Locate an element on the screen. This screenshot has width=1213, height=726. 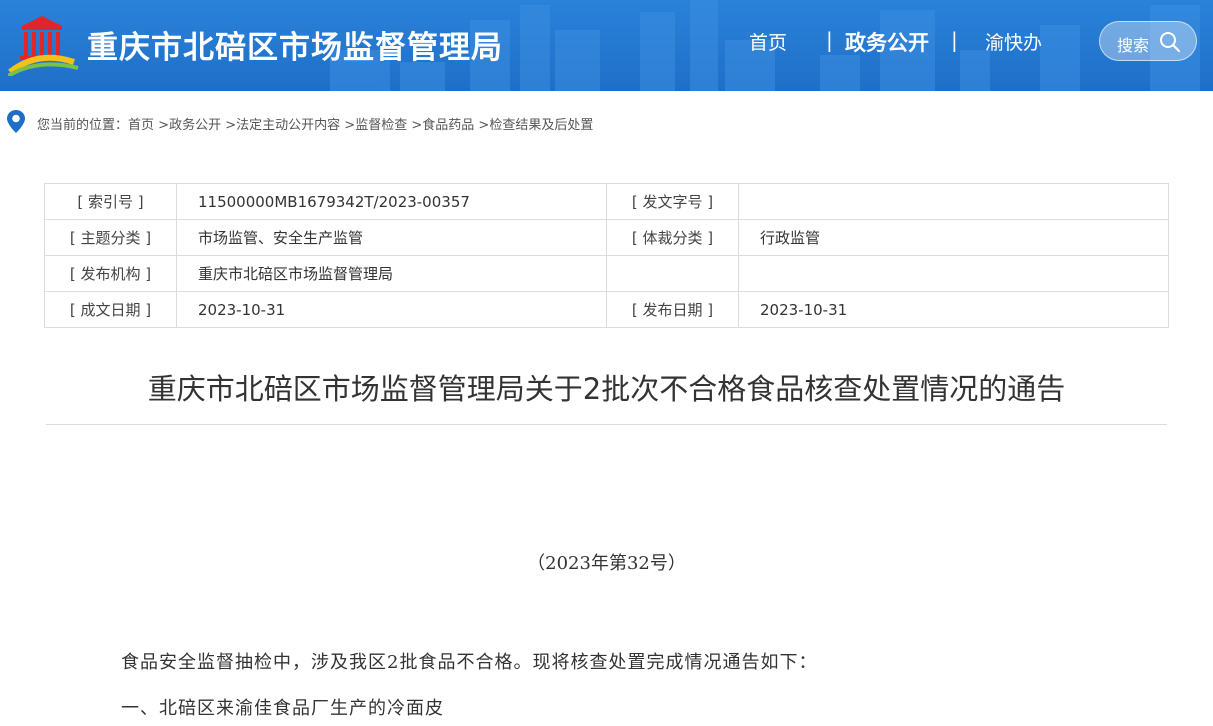
article-paragraph: 一、北碚区来渝佳食品厂生产的冷面皮 is located at coordinates (282, 708).